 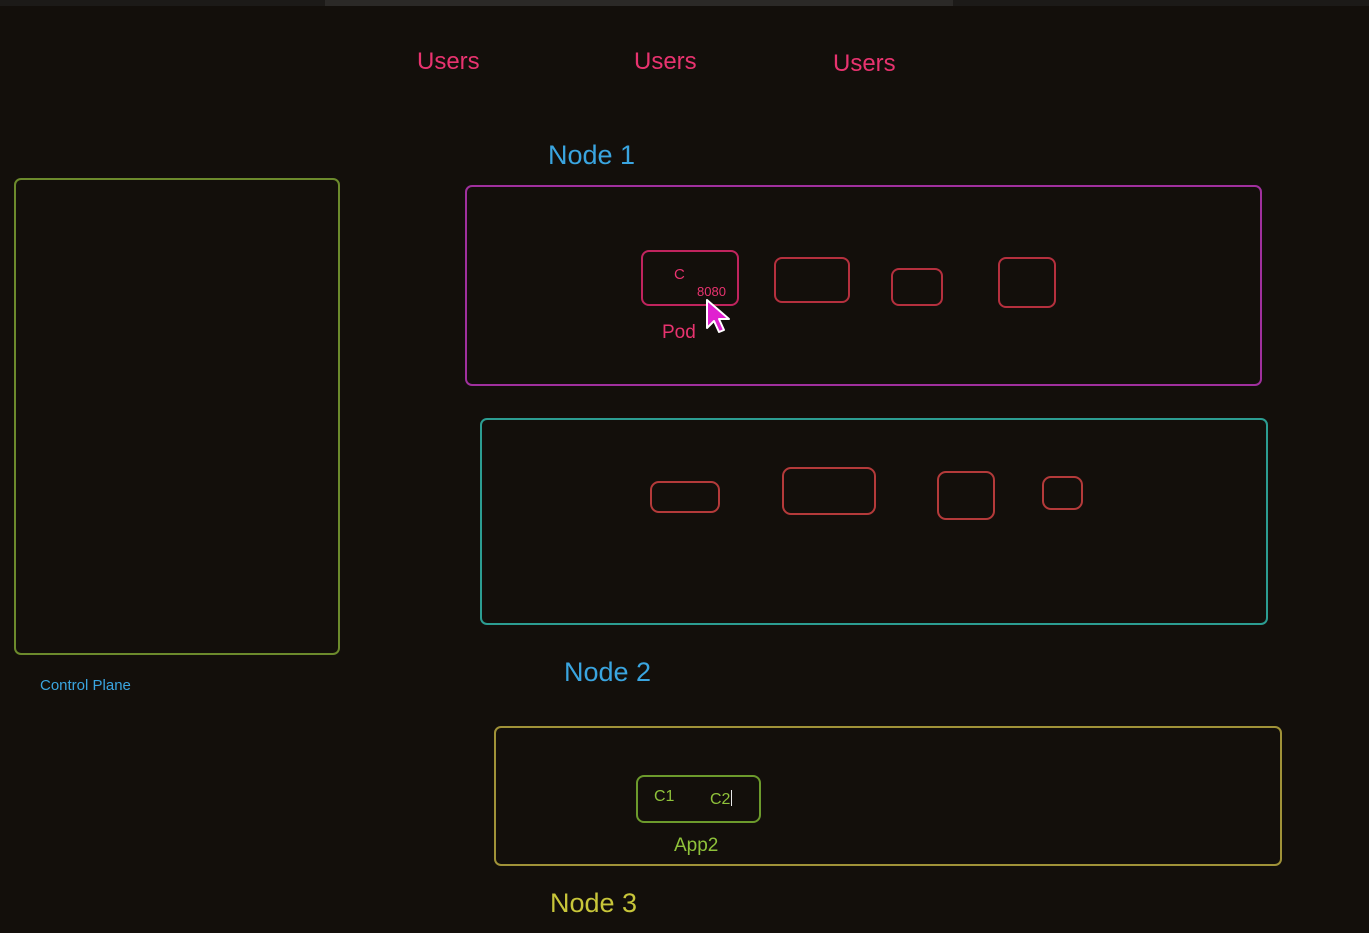 I want to click on app2-label: App2, so click(x=696, y=845).